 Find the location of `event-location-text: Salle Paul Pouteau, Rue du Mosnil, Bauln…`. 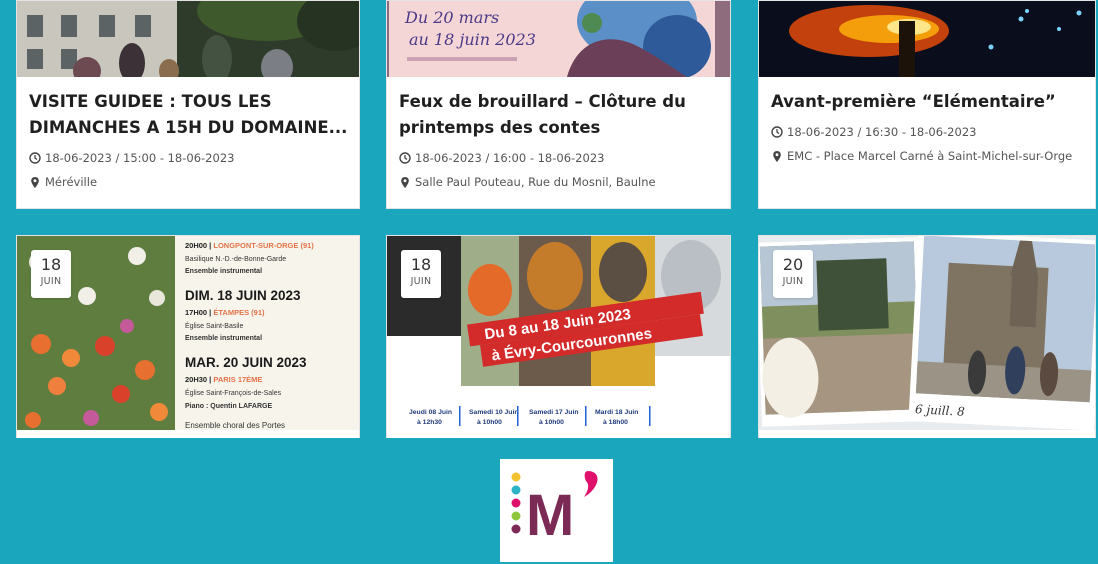

event-location-text: Salle Paul Pouteau, Rue du Mosnil, Bauln… is located at coordinates (535, 182).